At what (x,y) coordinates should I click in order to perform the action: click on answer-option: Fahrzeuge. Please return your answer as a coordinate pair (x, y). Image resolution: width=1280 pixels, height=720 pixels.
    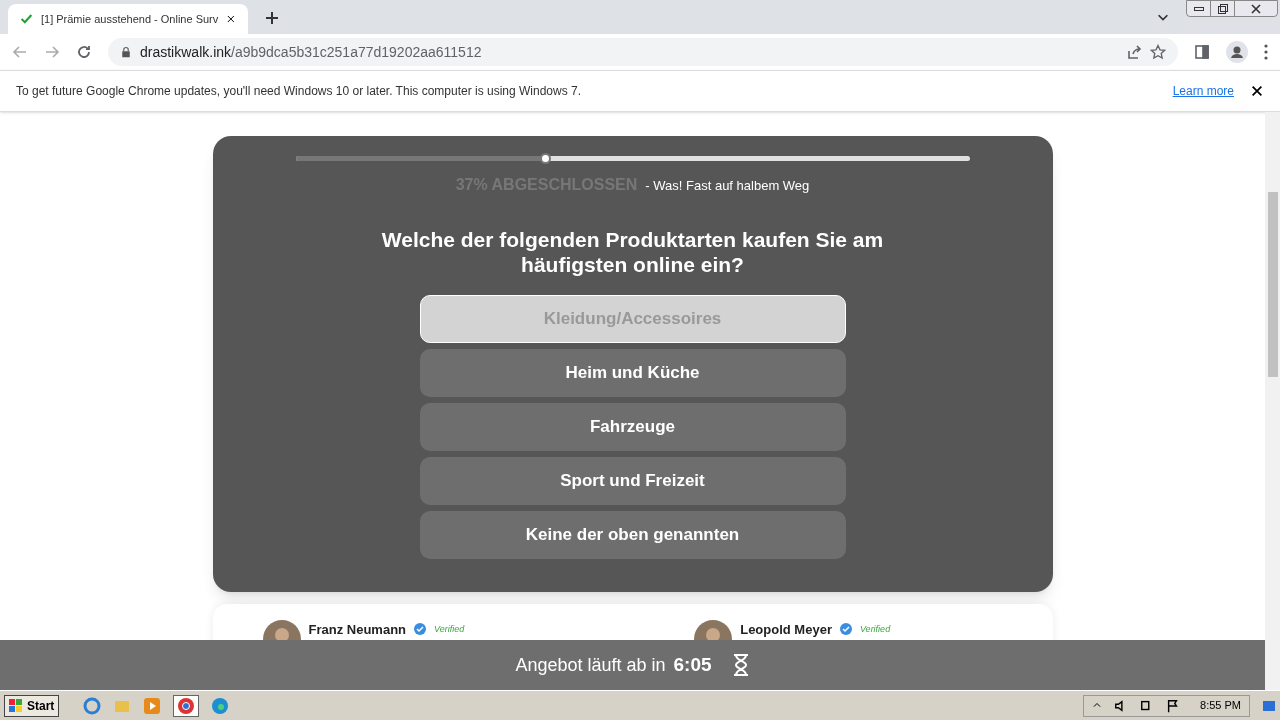
    Looking at the image, I should click on (632, 427).